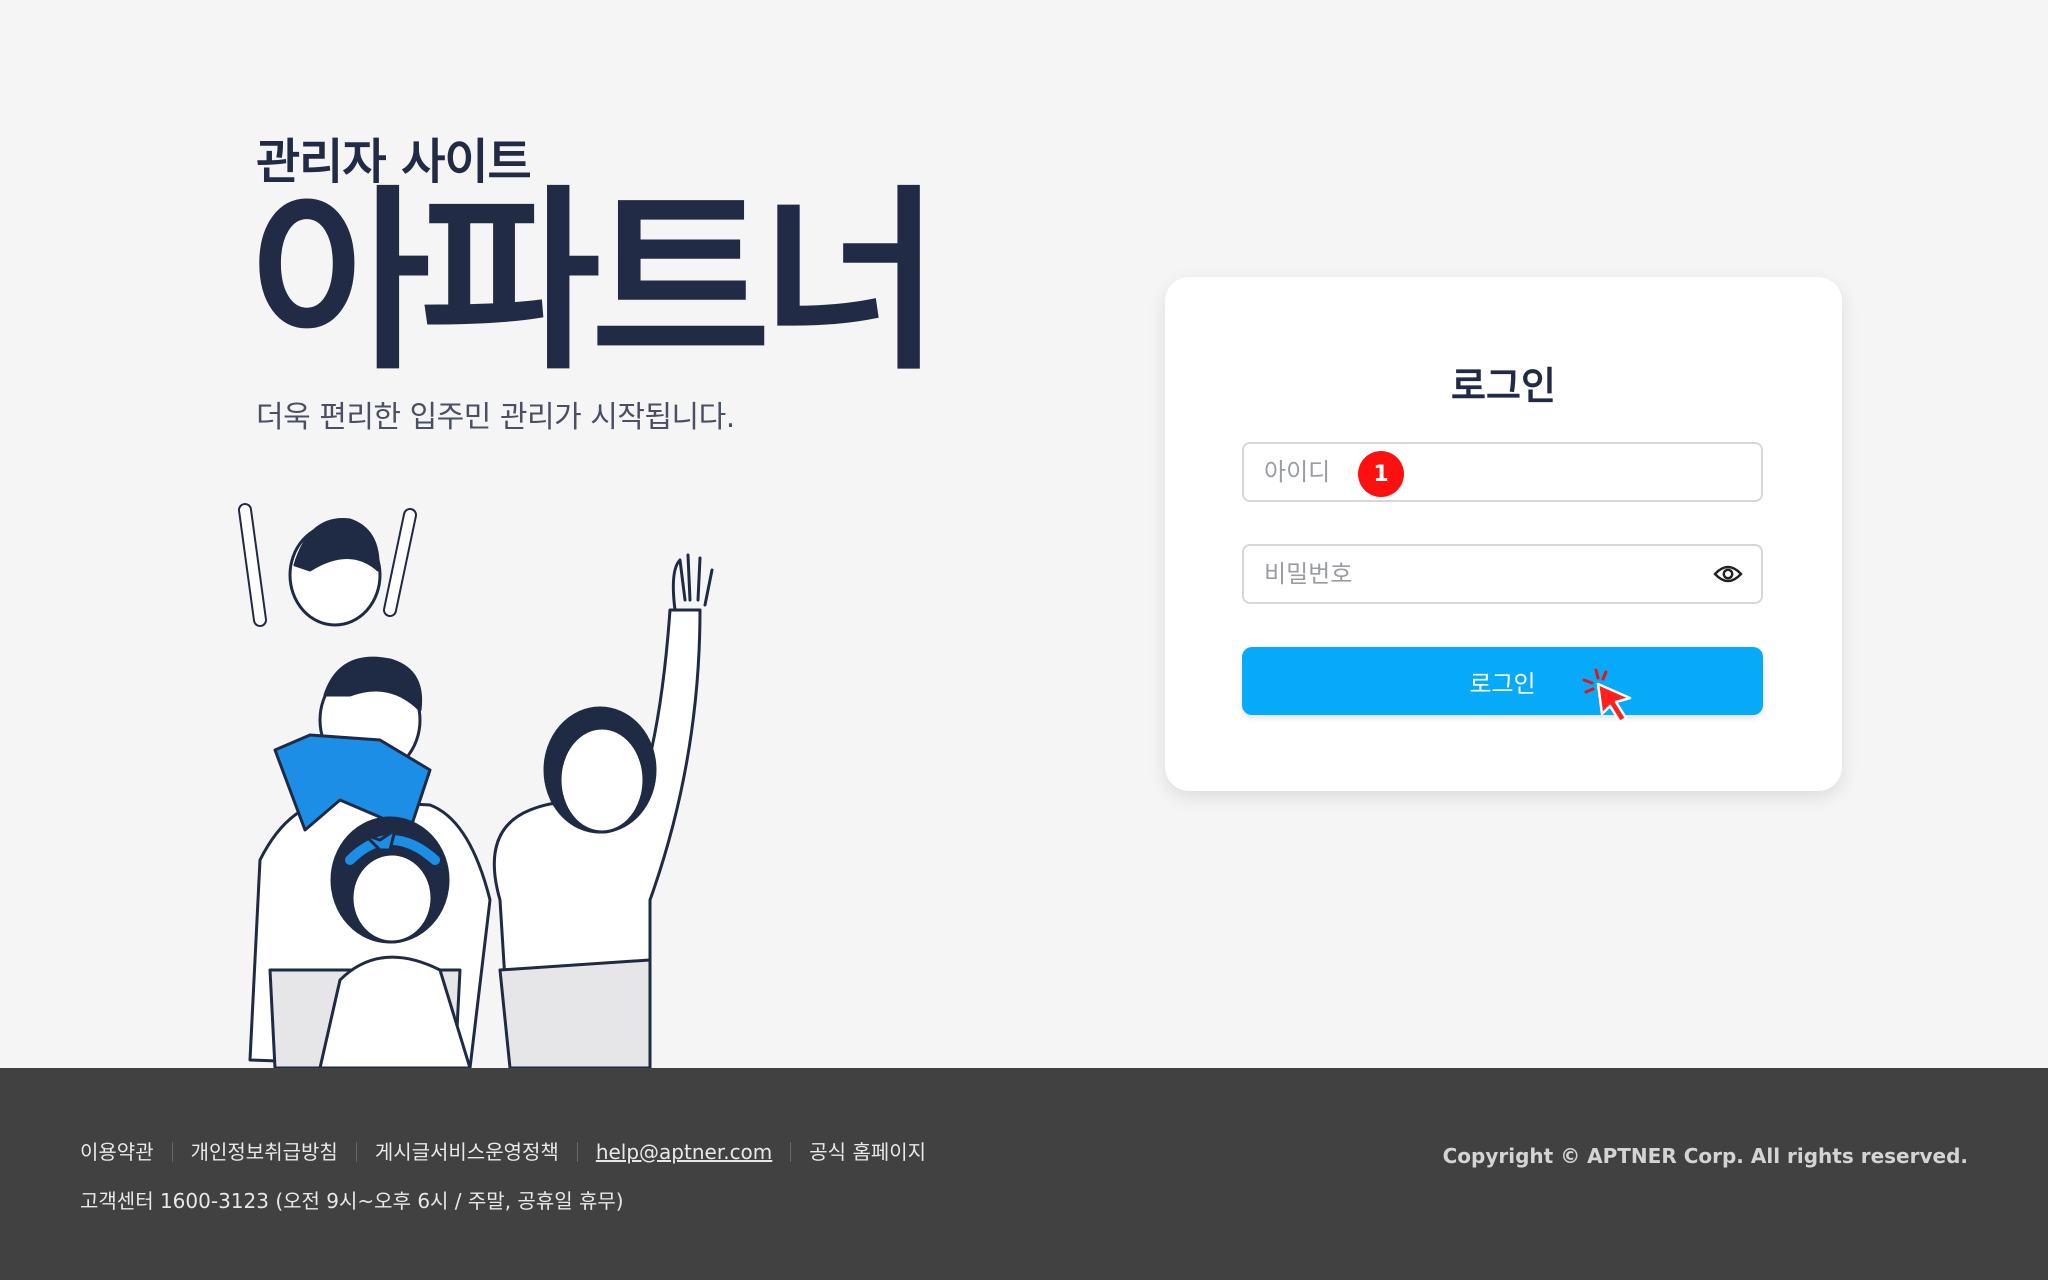  Describe the element at coordinates (1381, 474) in the screenshot. I see `step-badge: 1` at that location.